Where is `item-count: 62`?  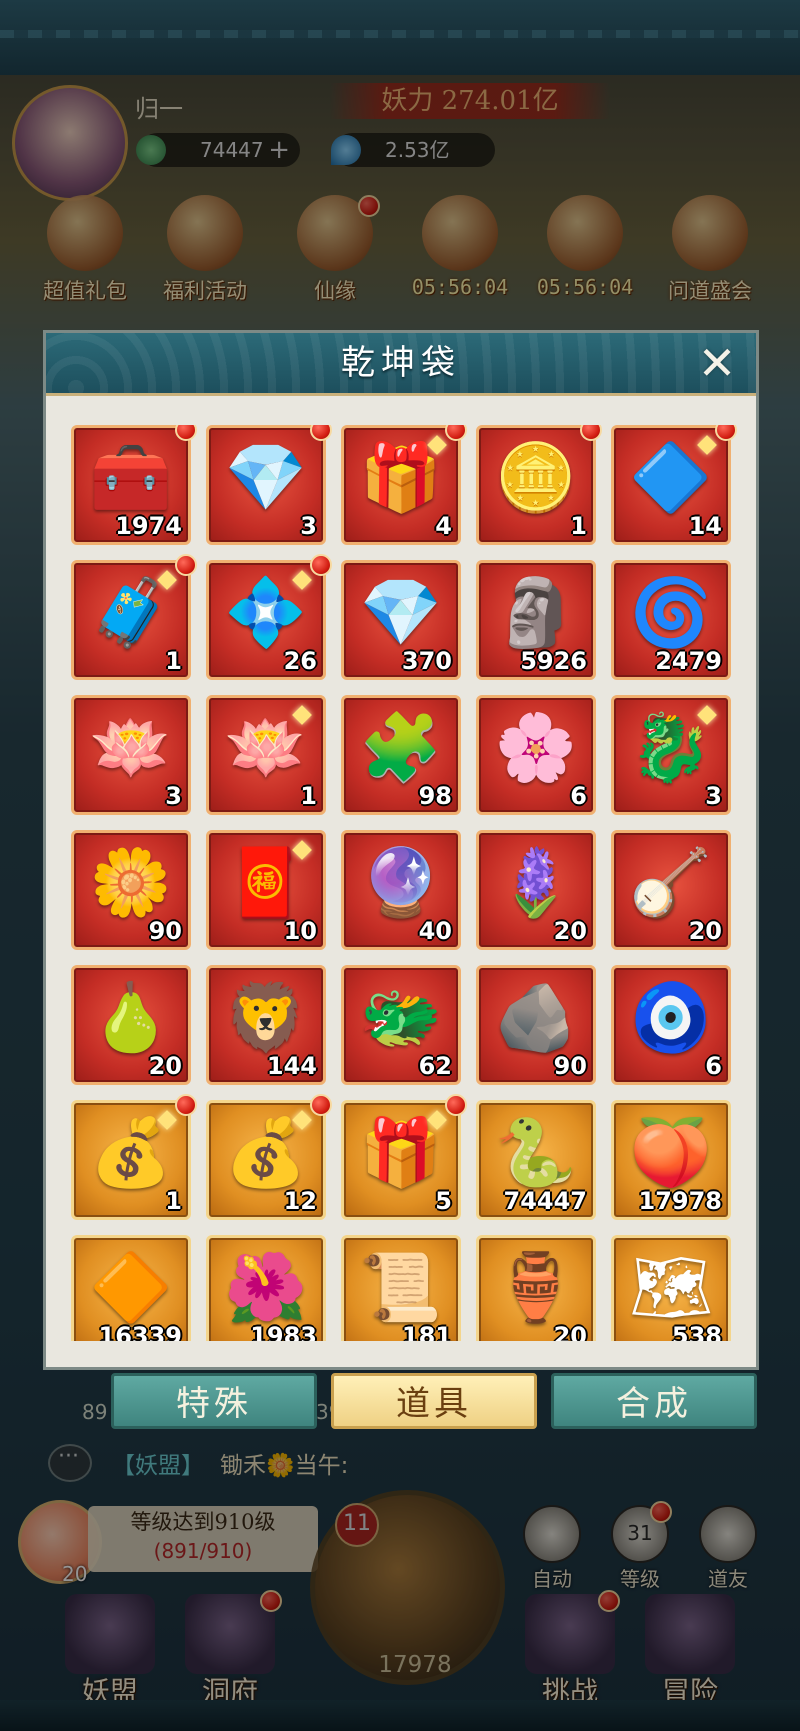 item-count: 62 is located at coordinates (435, 1066).